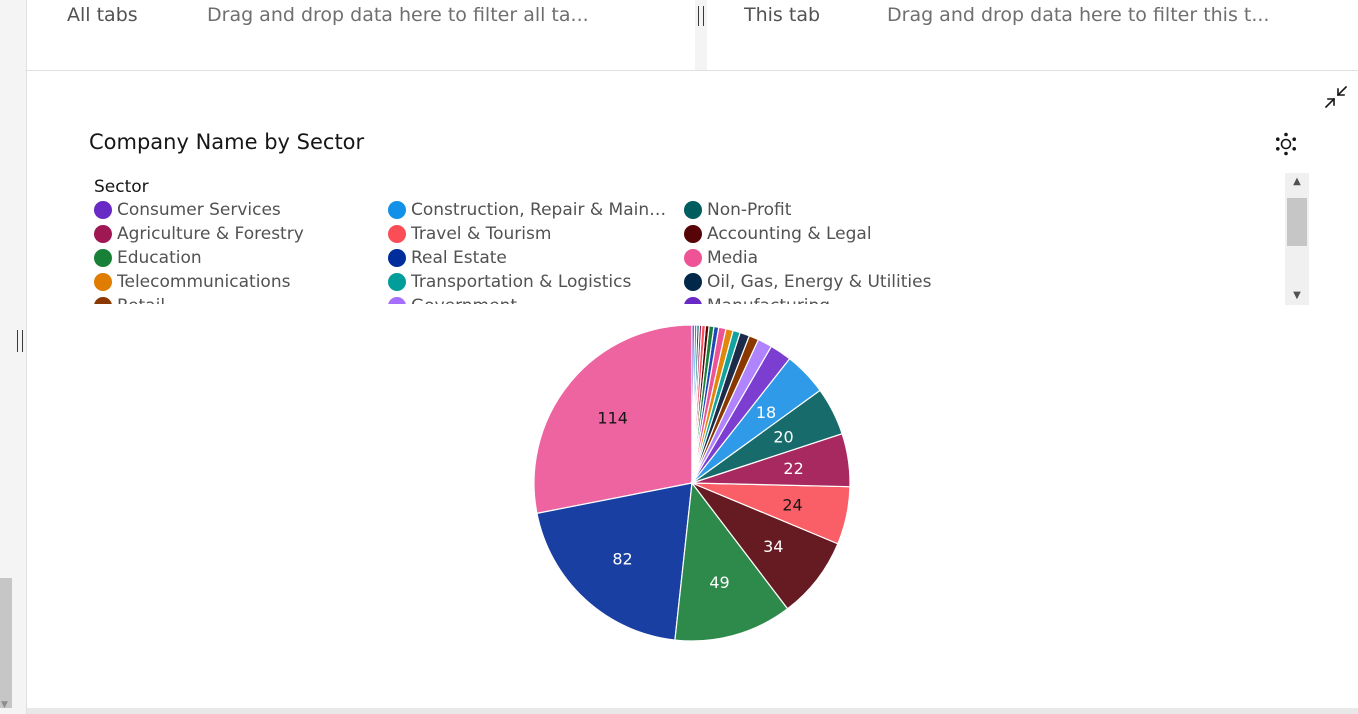 Image resolution: width=1358 pixels, height=714 pixels. Describe the element at coordinates (789, 234) in the screenshot. I see `legend-label: Accounting & Legal` at that location.